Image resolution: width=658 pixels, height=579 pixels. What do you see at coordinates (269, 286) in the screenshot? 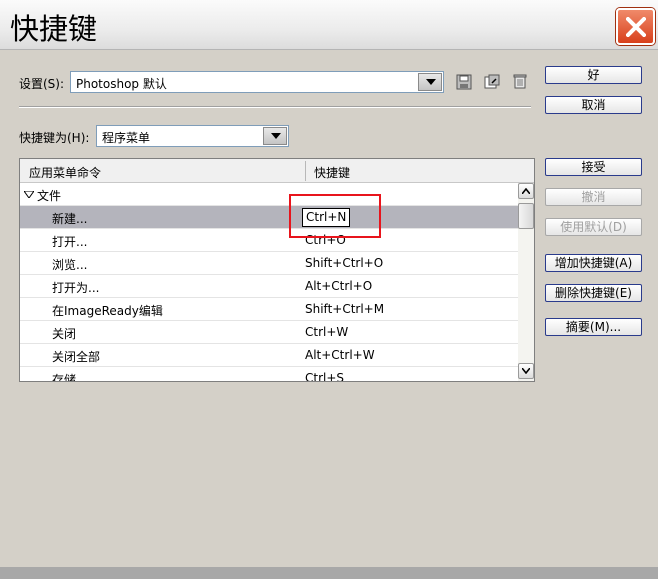
I see `table-row: 打开为... Alt+Ctrl+O` at bounding box center [269, 286].